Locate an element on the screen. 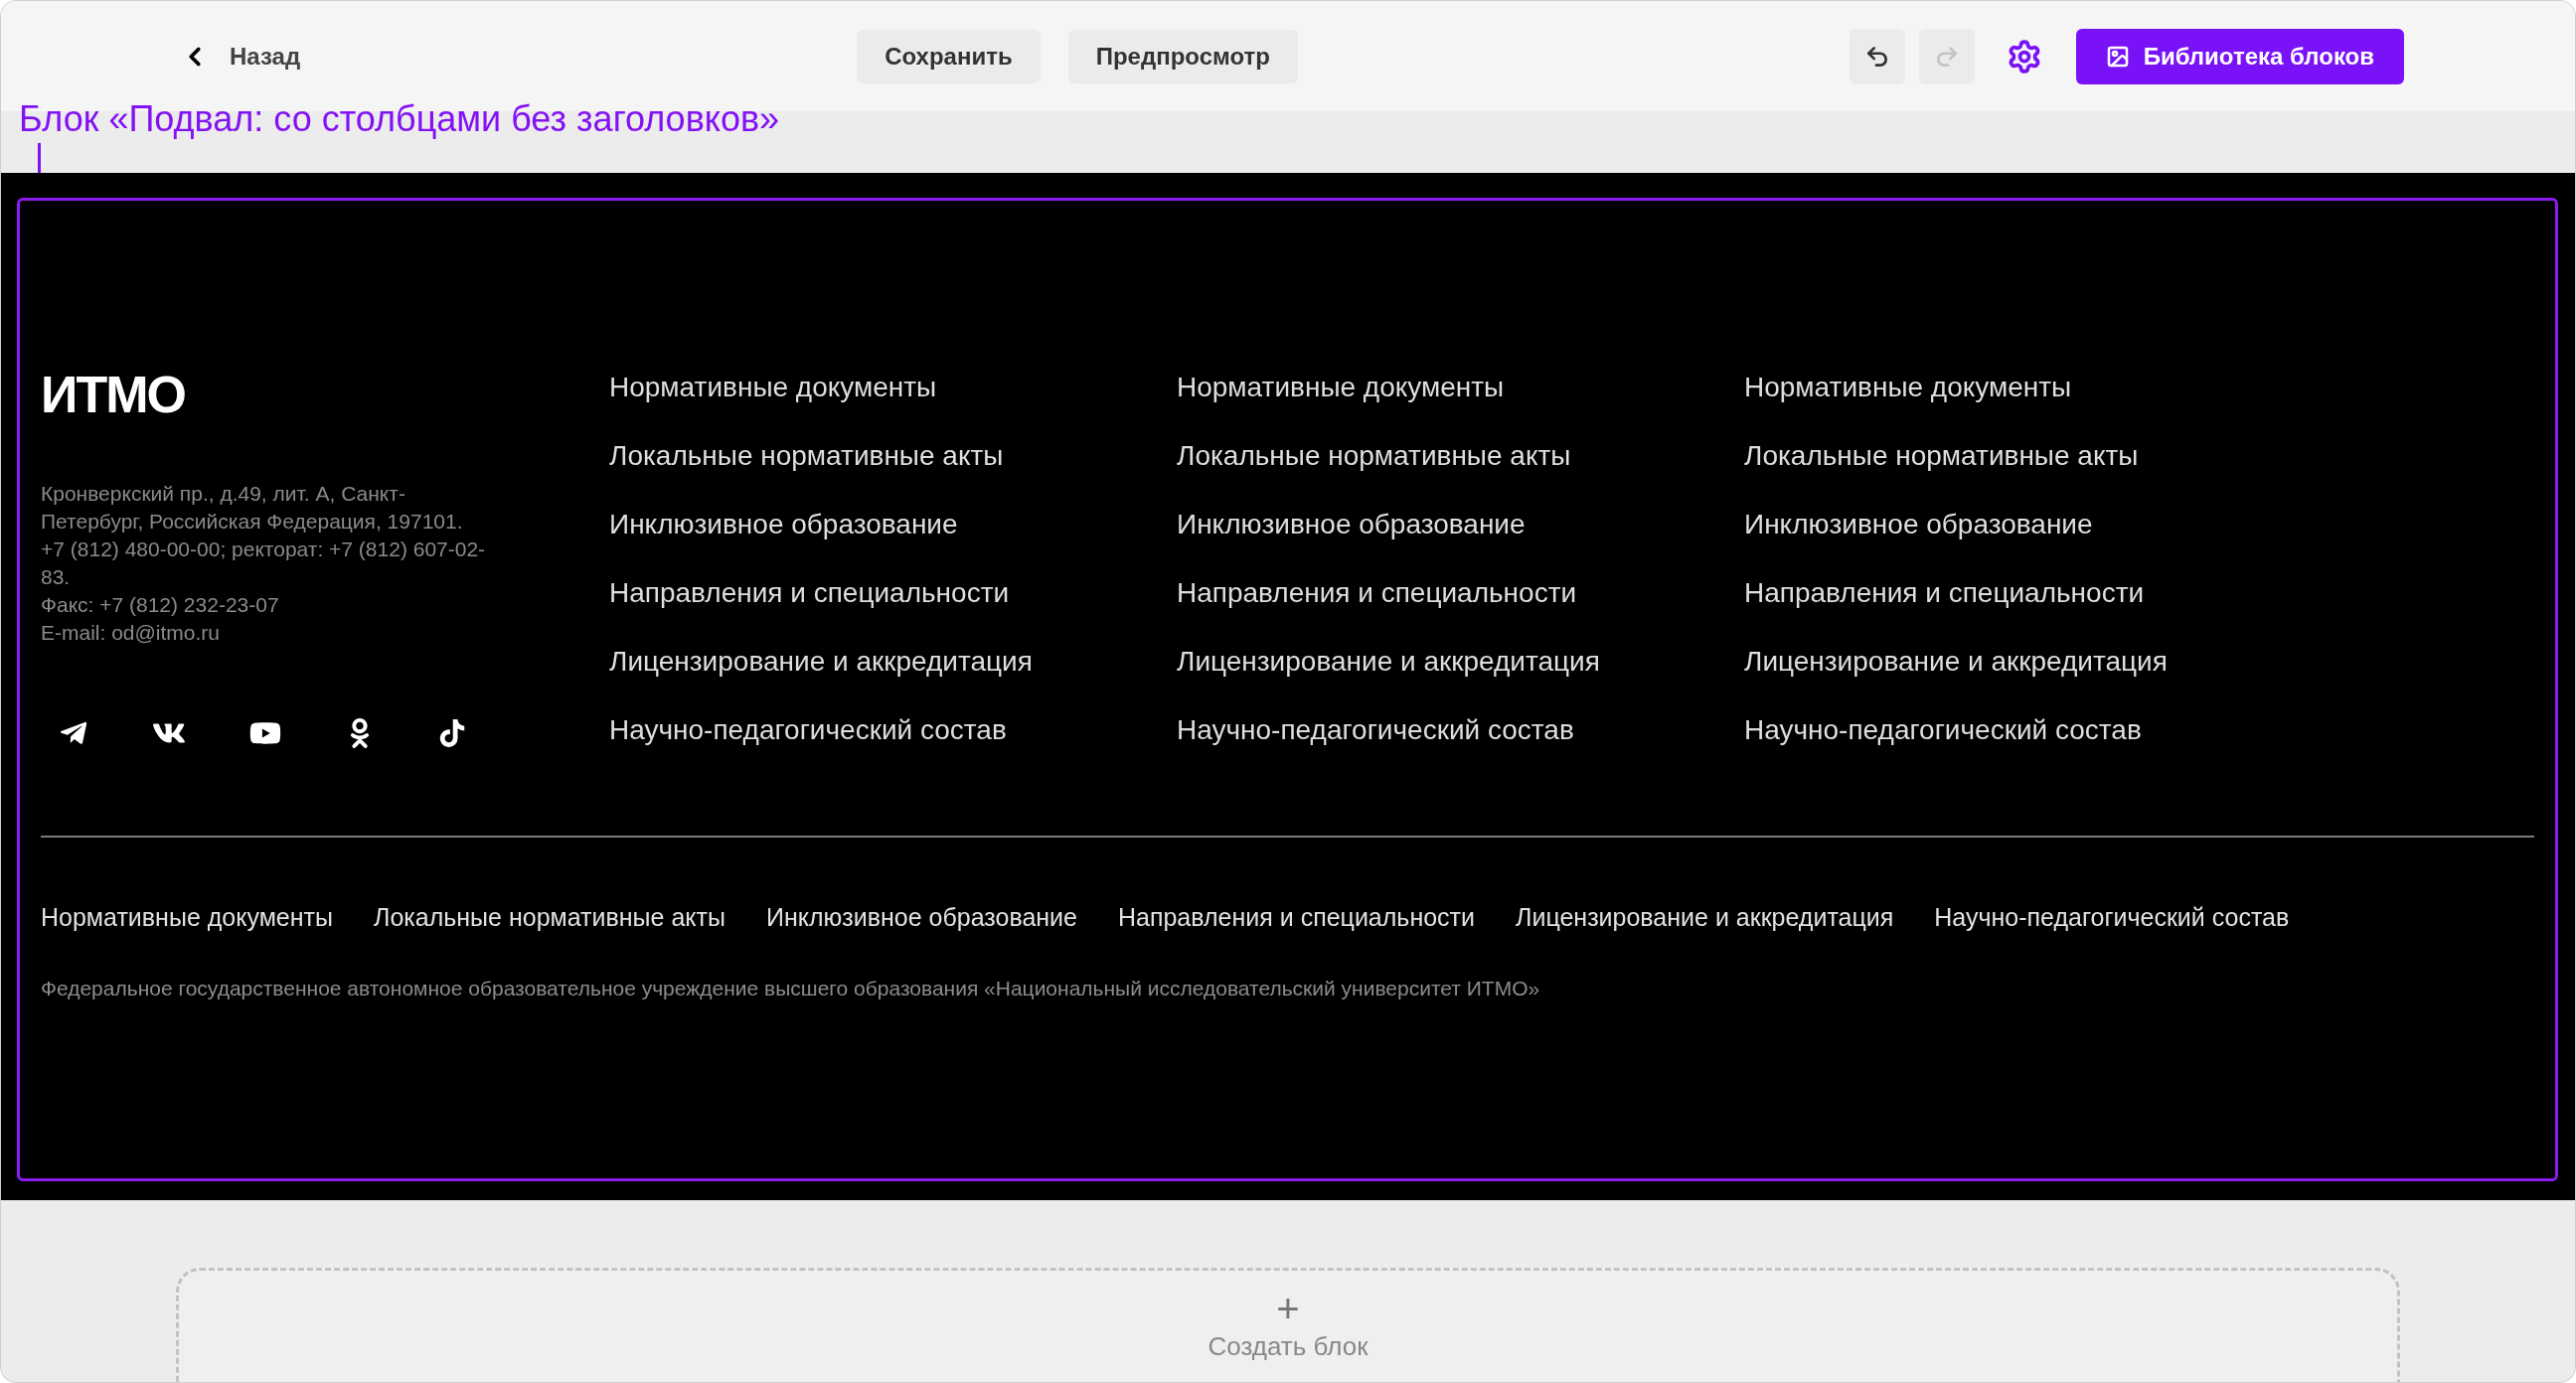 This screenshot has width=2576, height=1383. back-button: Назад is located at coordinates (240, 57).